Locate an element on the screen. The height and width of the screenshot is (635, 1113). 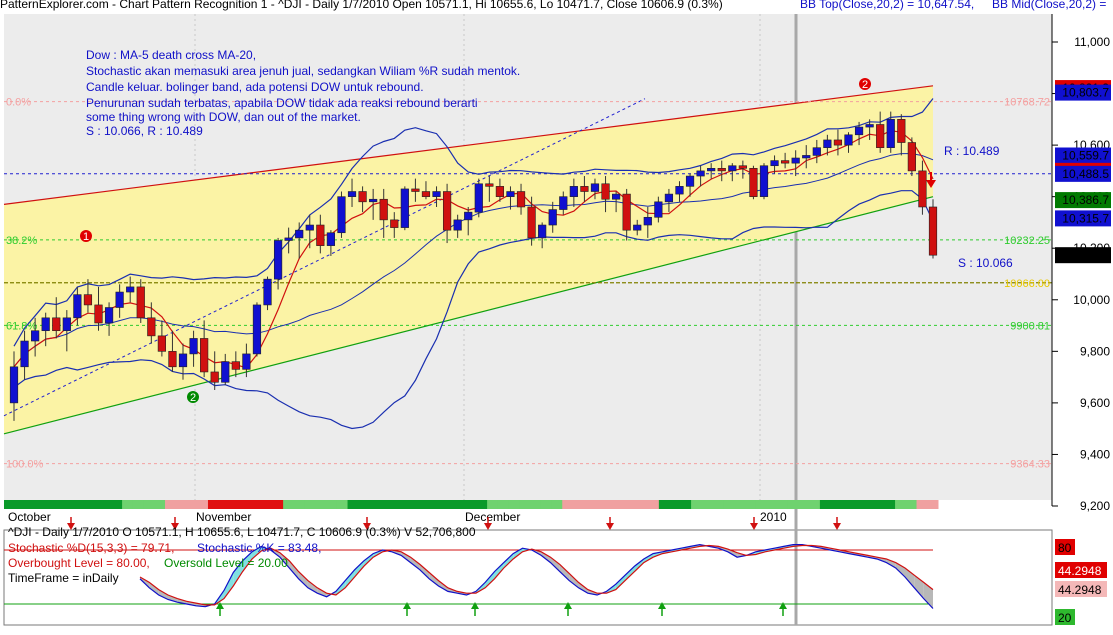
price-badge-label: 10,173 is located at coordinates (1090, 255).